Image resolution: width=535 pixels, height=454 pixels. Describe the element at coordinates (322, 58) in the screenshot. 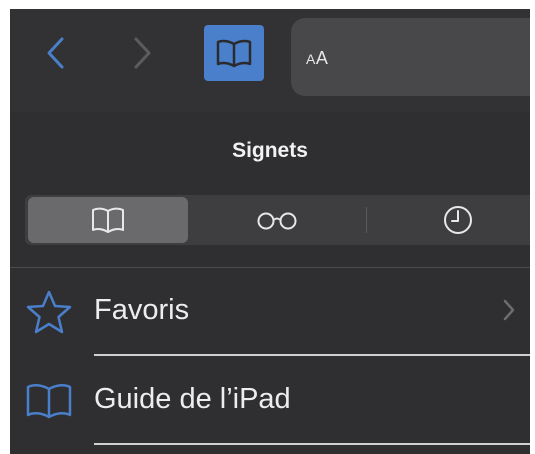

I see `reader-large-a: A` at that location.